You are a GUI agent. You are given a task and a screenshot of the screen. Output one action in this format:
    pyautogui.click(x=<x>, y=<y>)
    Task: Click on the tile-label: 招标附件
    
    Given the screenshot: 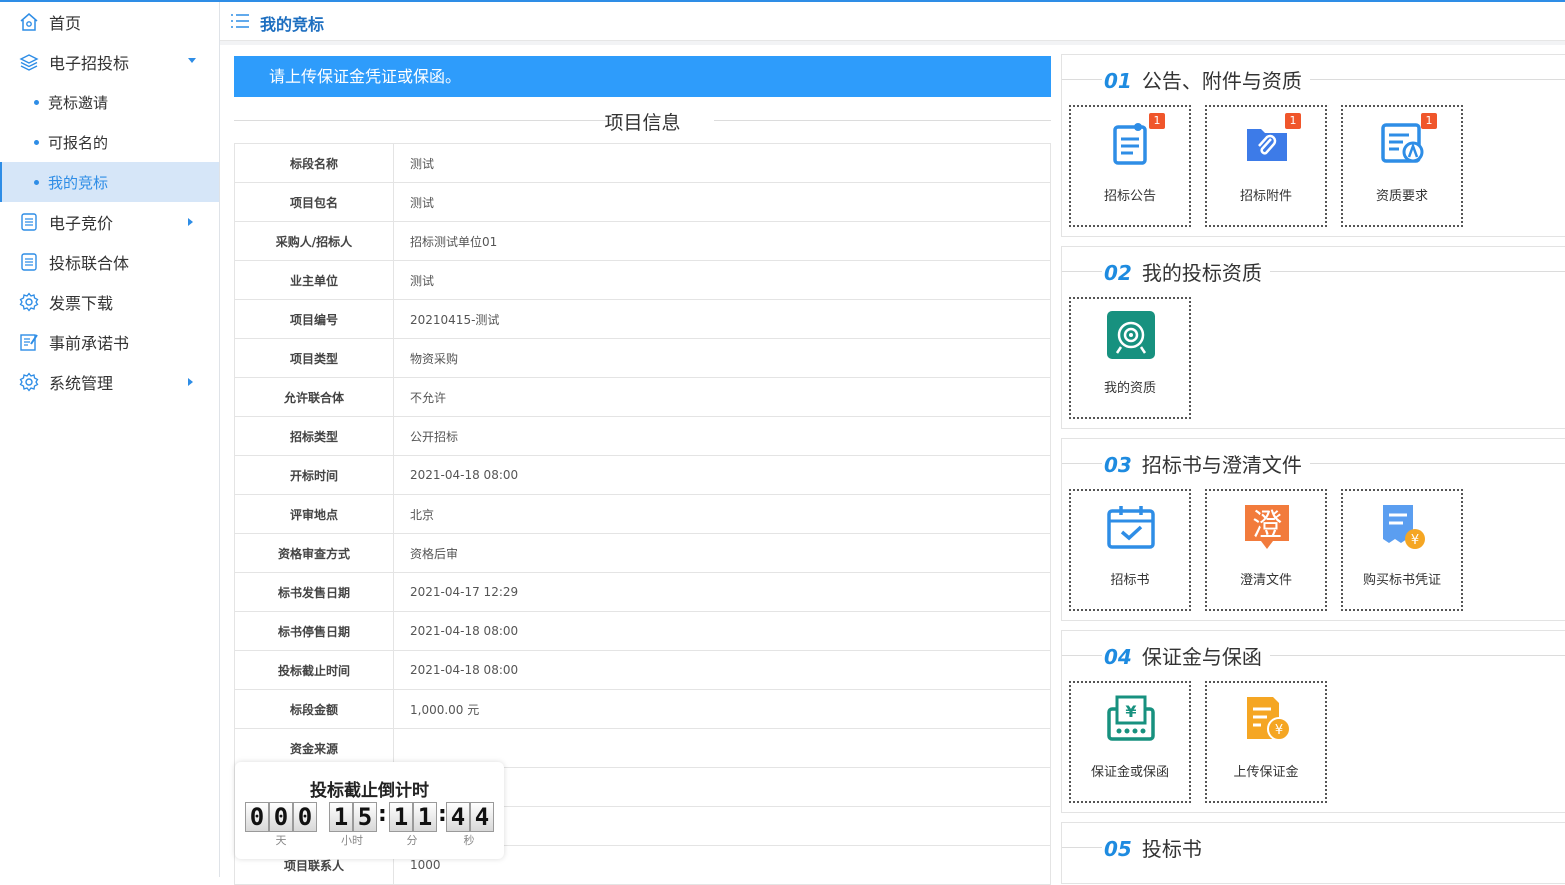 What is the action you would take?
    pyautogui.click(x=1265, y=196)
    